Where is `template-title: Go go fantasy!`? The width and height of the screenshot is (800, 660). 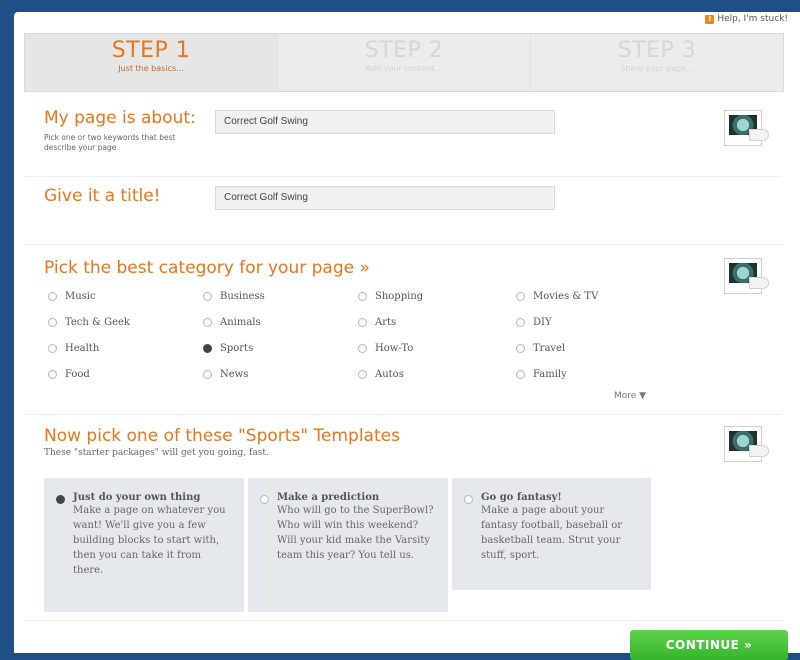 template-title: Go go fantasy! is located at coordinates (521, 497).